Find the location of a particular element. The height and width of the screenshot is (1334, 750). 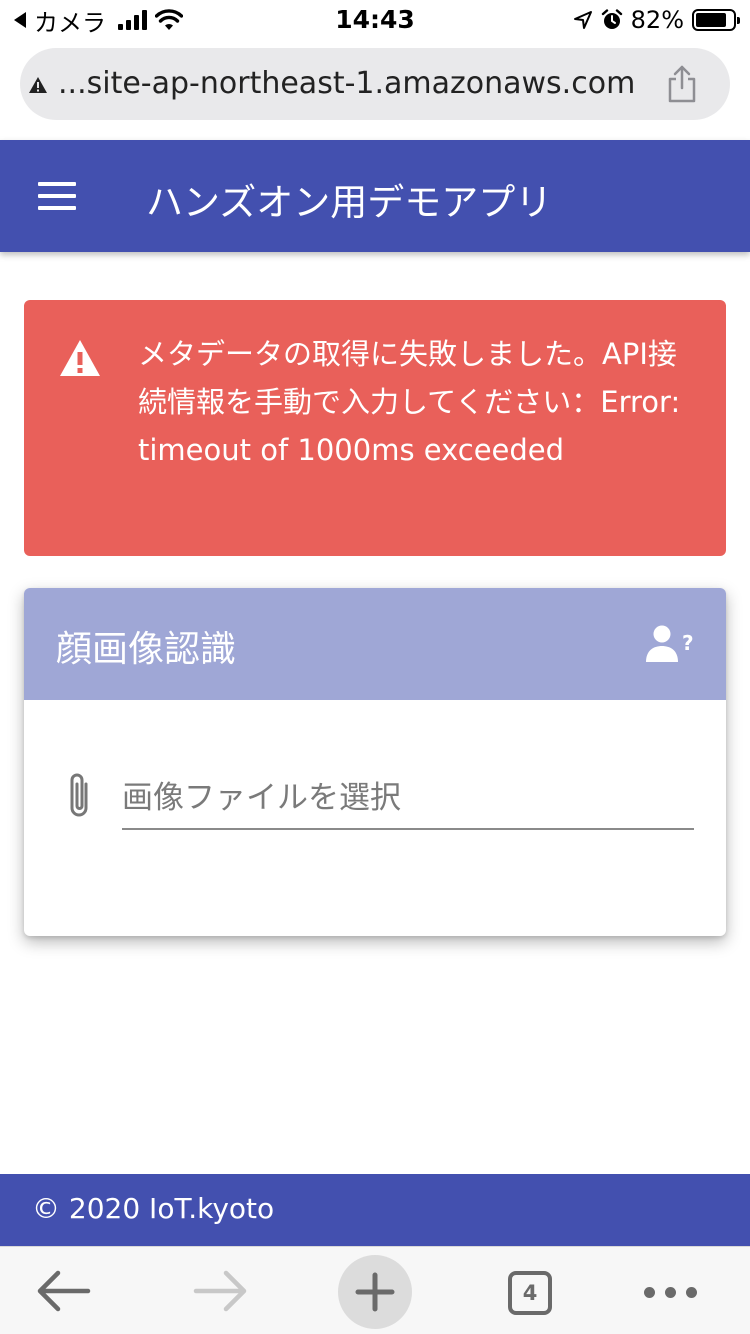

file-select-input: 画像ファイルを選択 is located at coordinates (379, 797).